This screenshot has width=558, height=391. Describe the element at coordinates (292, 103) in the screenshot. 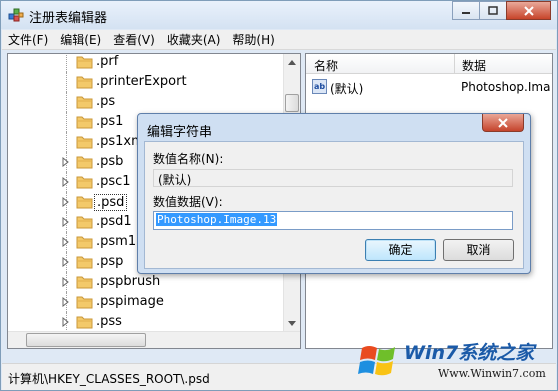

I see `tree-scroll-thumb` at that location.